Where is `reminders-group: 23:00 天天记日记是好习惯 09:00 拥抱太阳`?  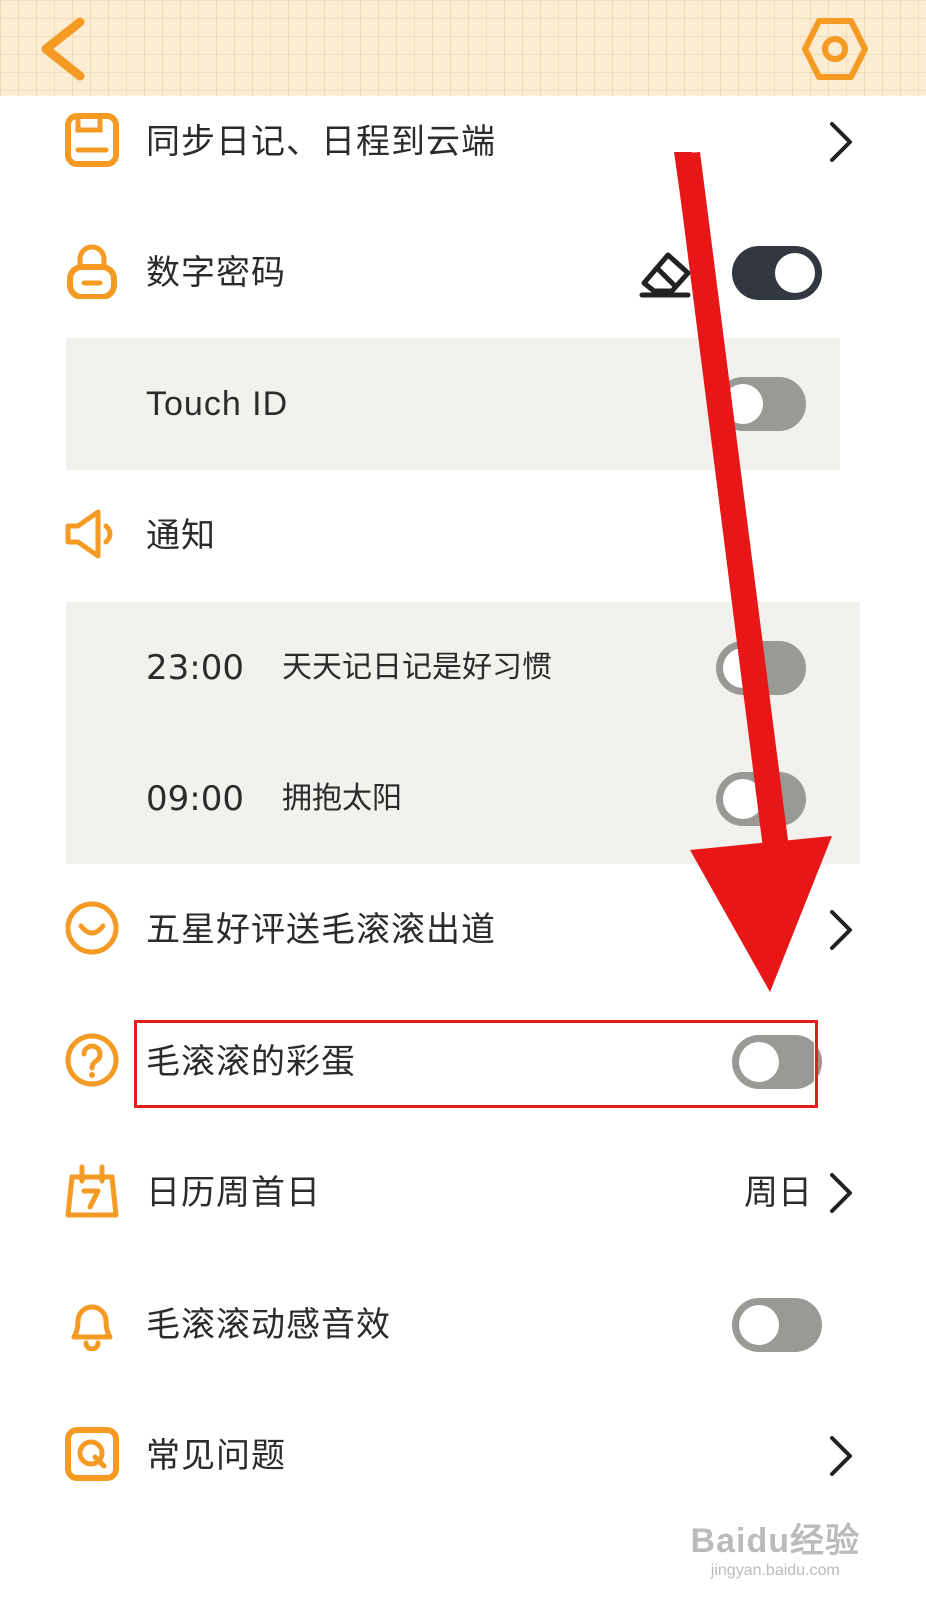
reminders-group: 23:00 天天记日记是好习惯 09:00 拥抱太阳 is located at coordinates (463, 733).